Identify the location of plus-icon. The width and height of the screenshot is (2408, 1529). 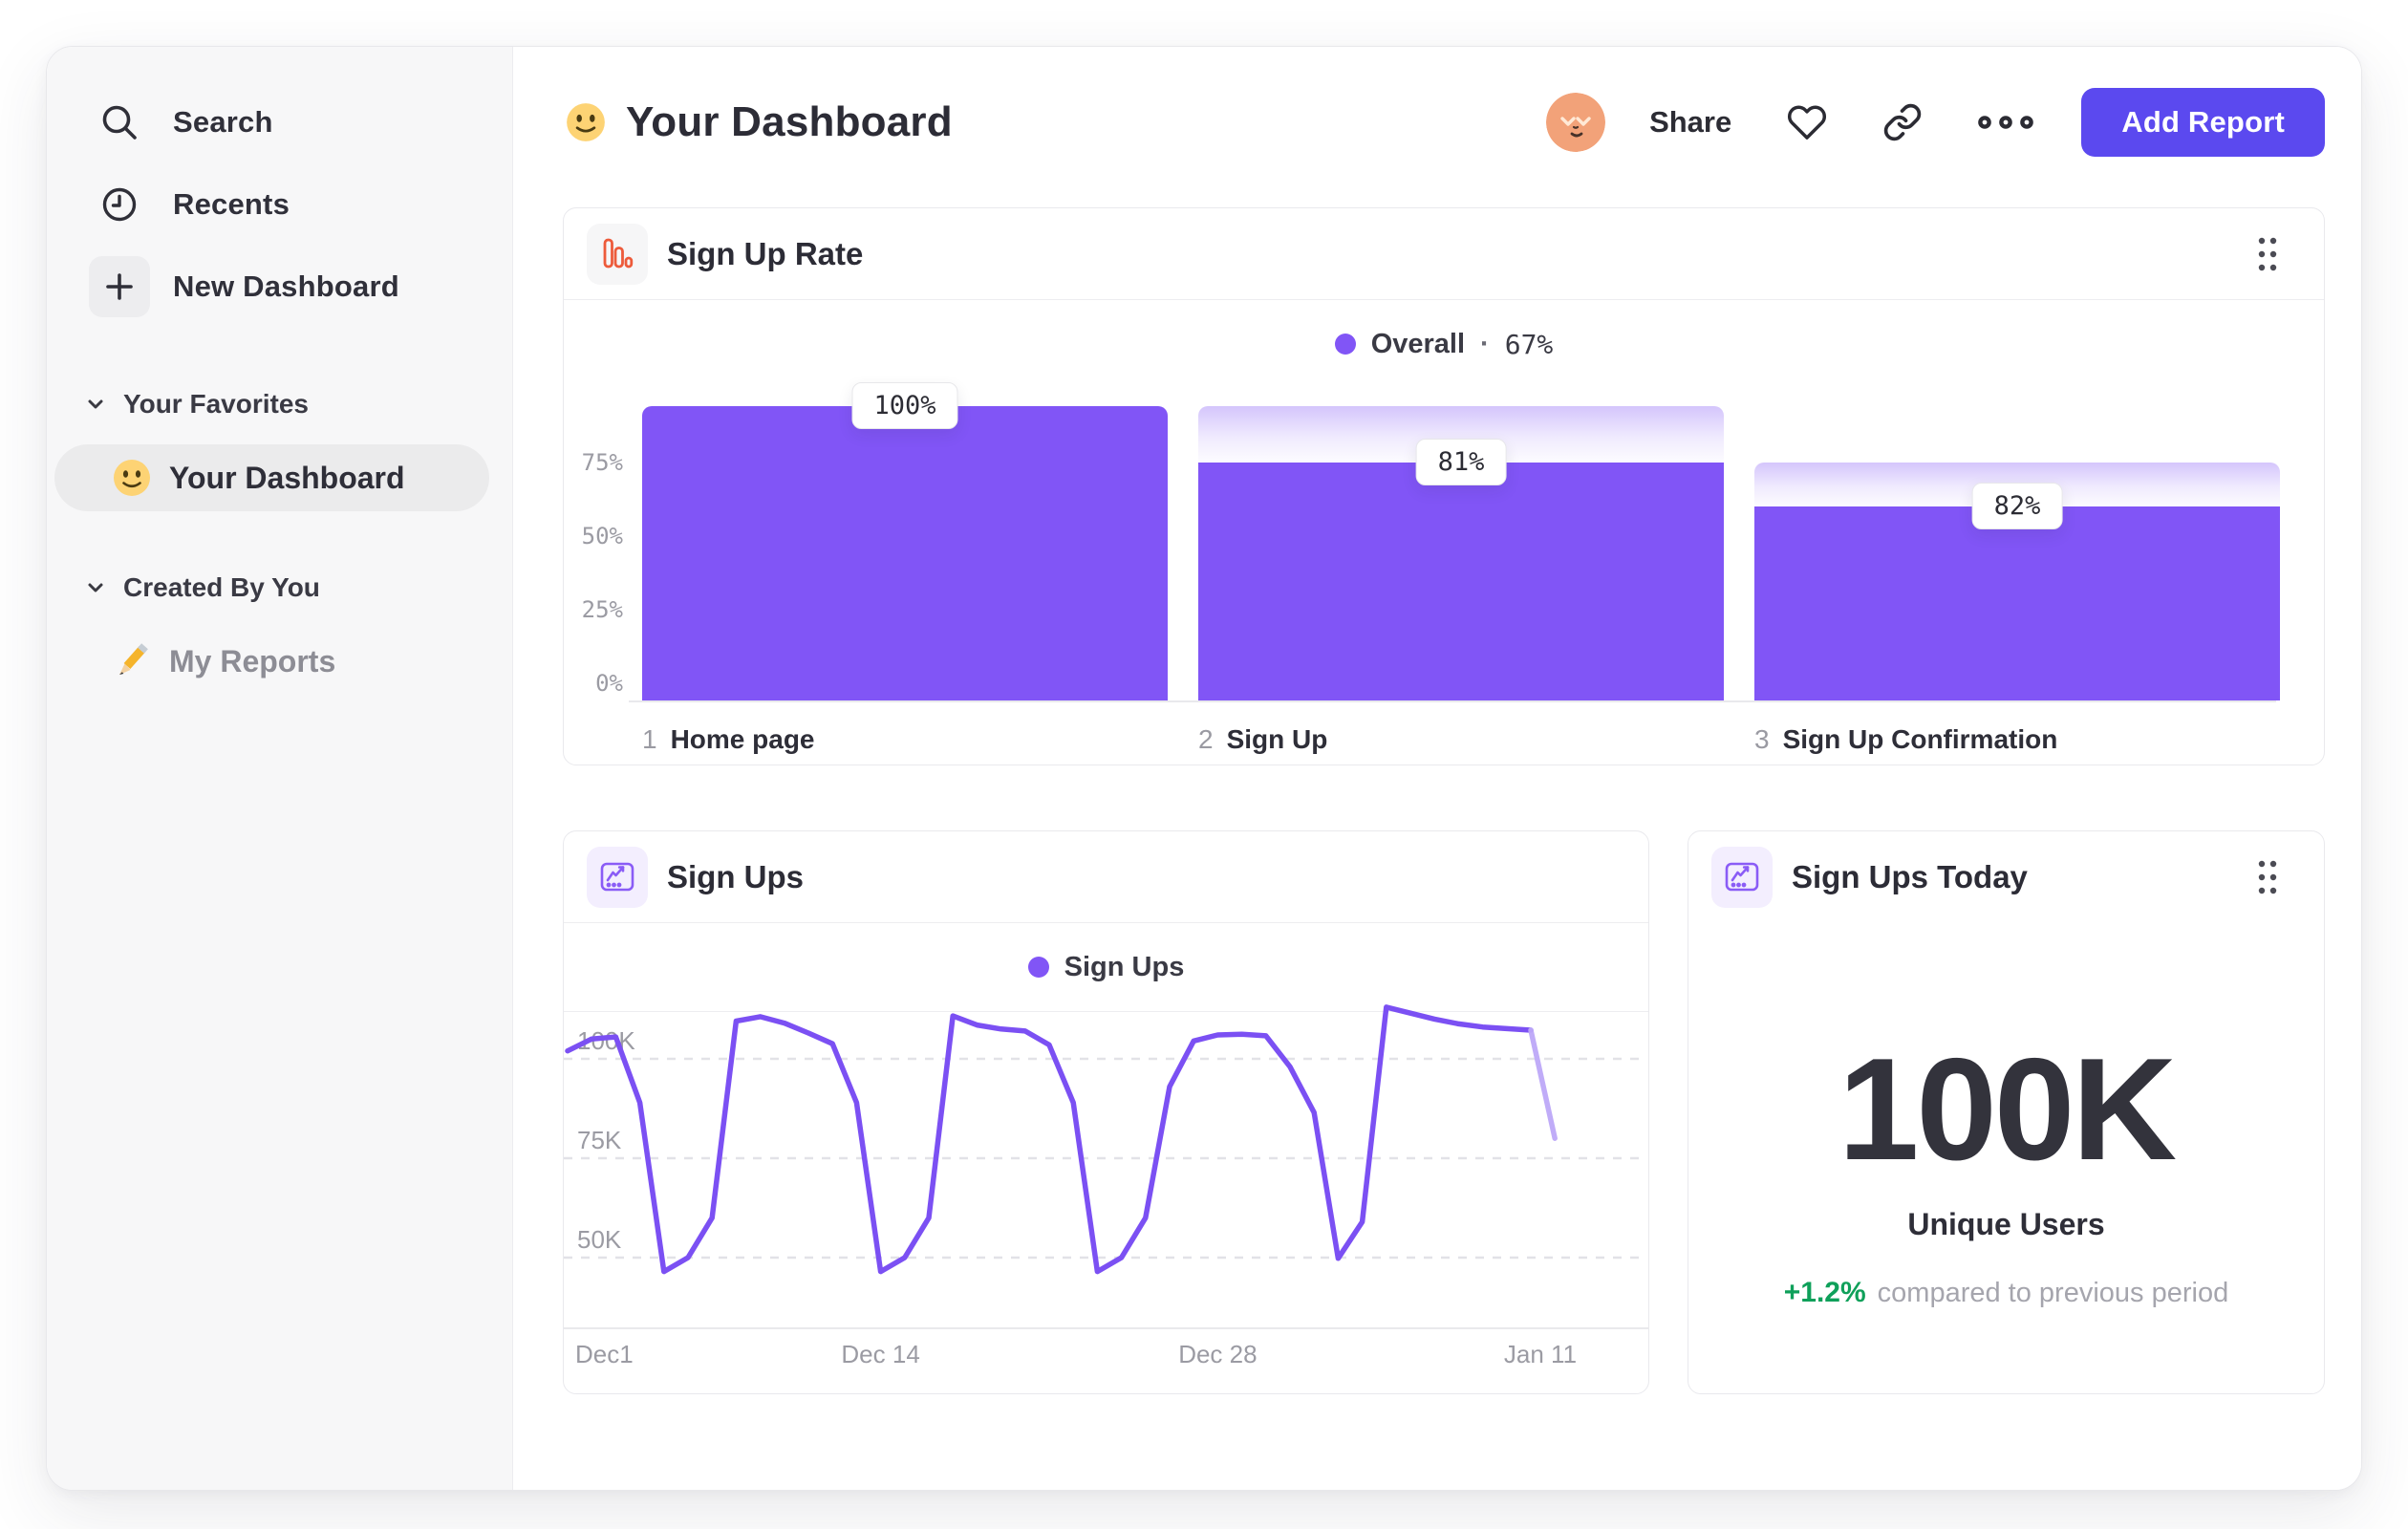
(120, 286).